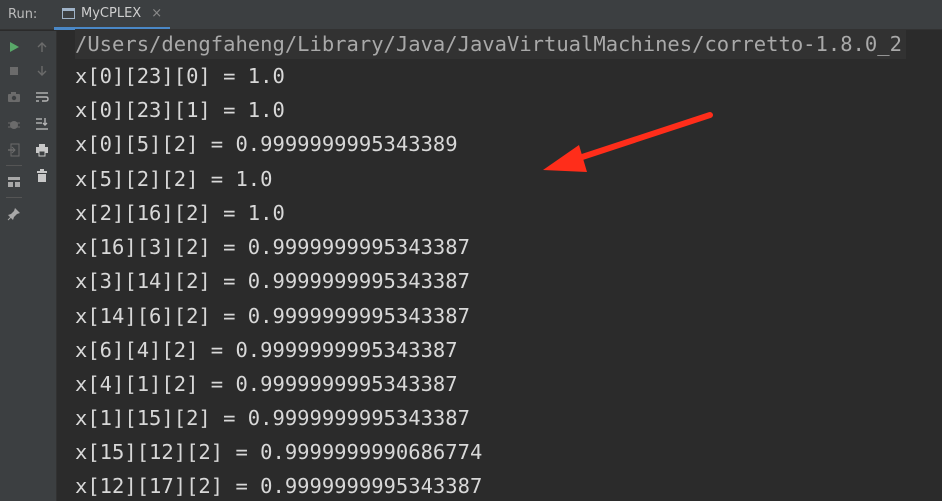  What do you see at coordinates (471, 15) in the screenshot?
I see `run-toolbar: Run: MyCPLEX ×` at bounding box center [471, 15].